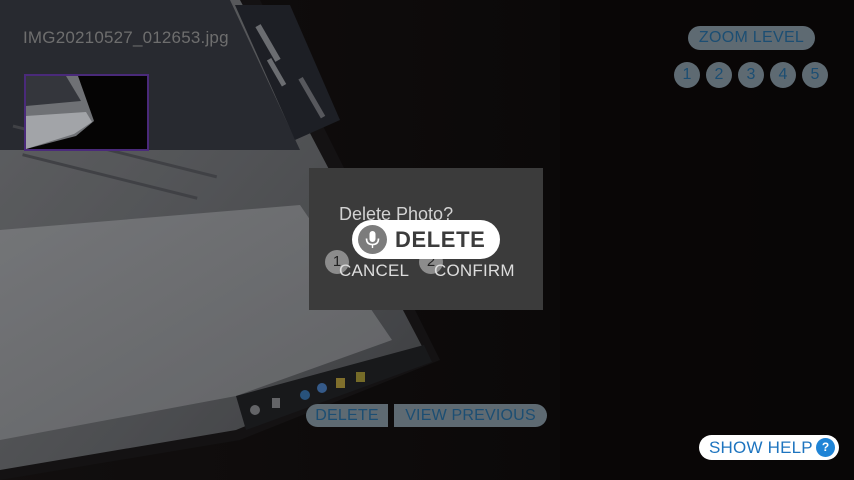 The width and height of the screenshot is (854, 480). Describe the element at coordinates (126, 37) in the screenshot. I see `photo-filename: IMG20210527_012653.jpg` at that location.